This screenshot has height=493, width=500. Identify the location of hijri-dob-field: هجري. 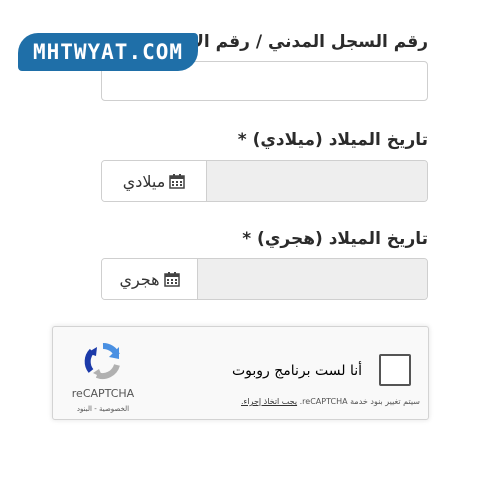
(264, 279).